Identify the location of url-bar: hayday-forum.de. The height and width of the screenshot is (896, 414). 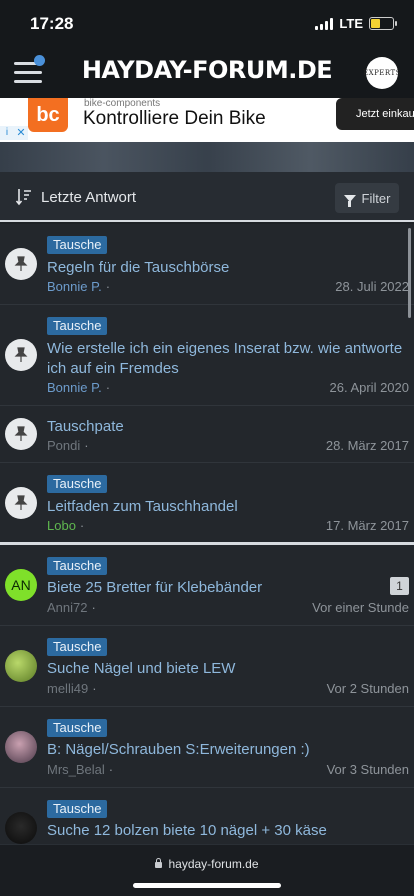
(207, 864).